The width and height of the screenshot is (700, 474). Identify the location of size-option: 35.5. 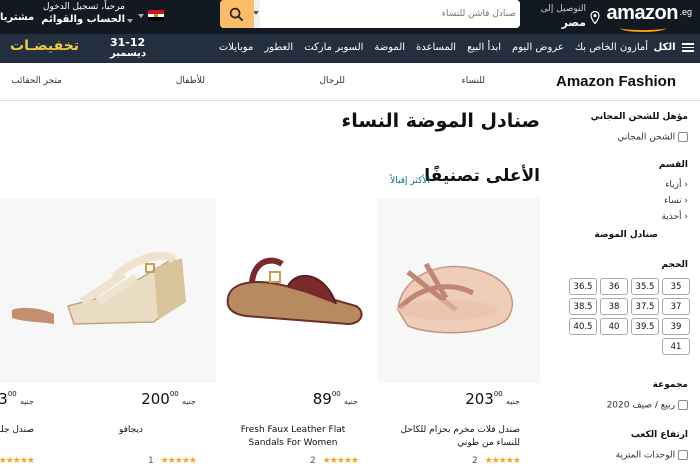
(645, 286).